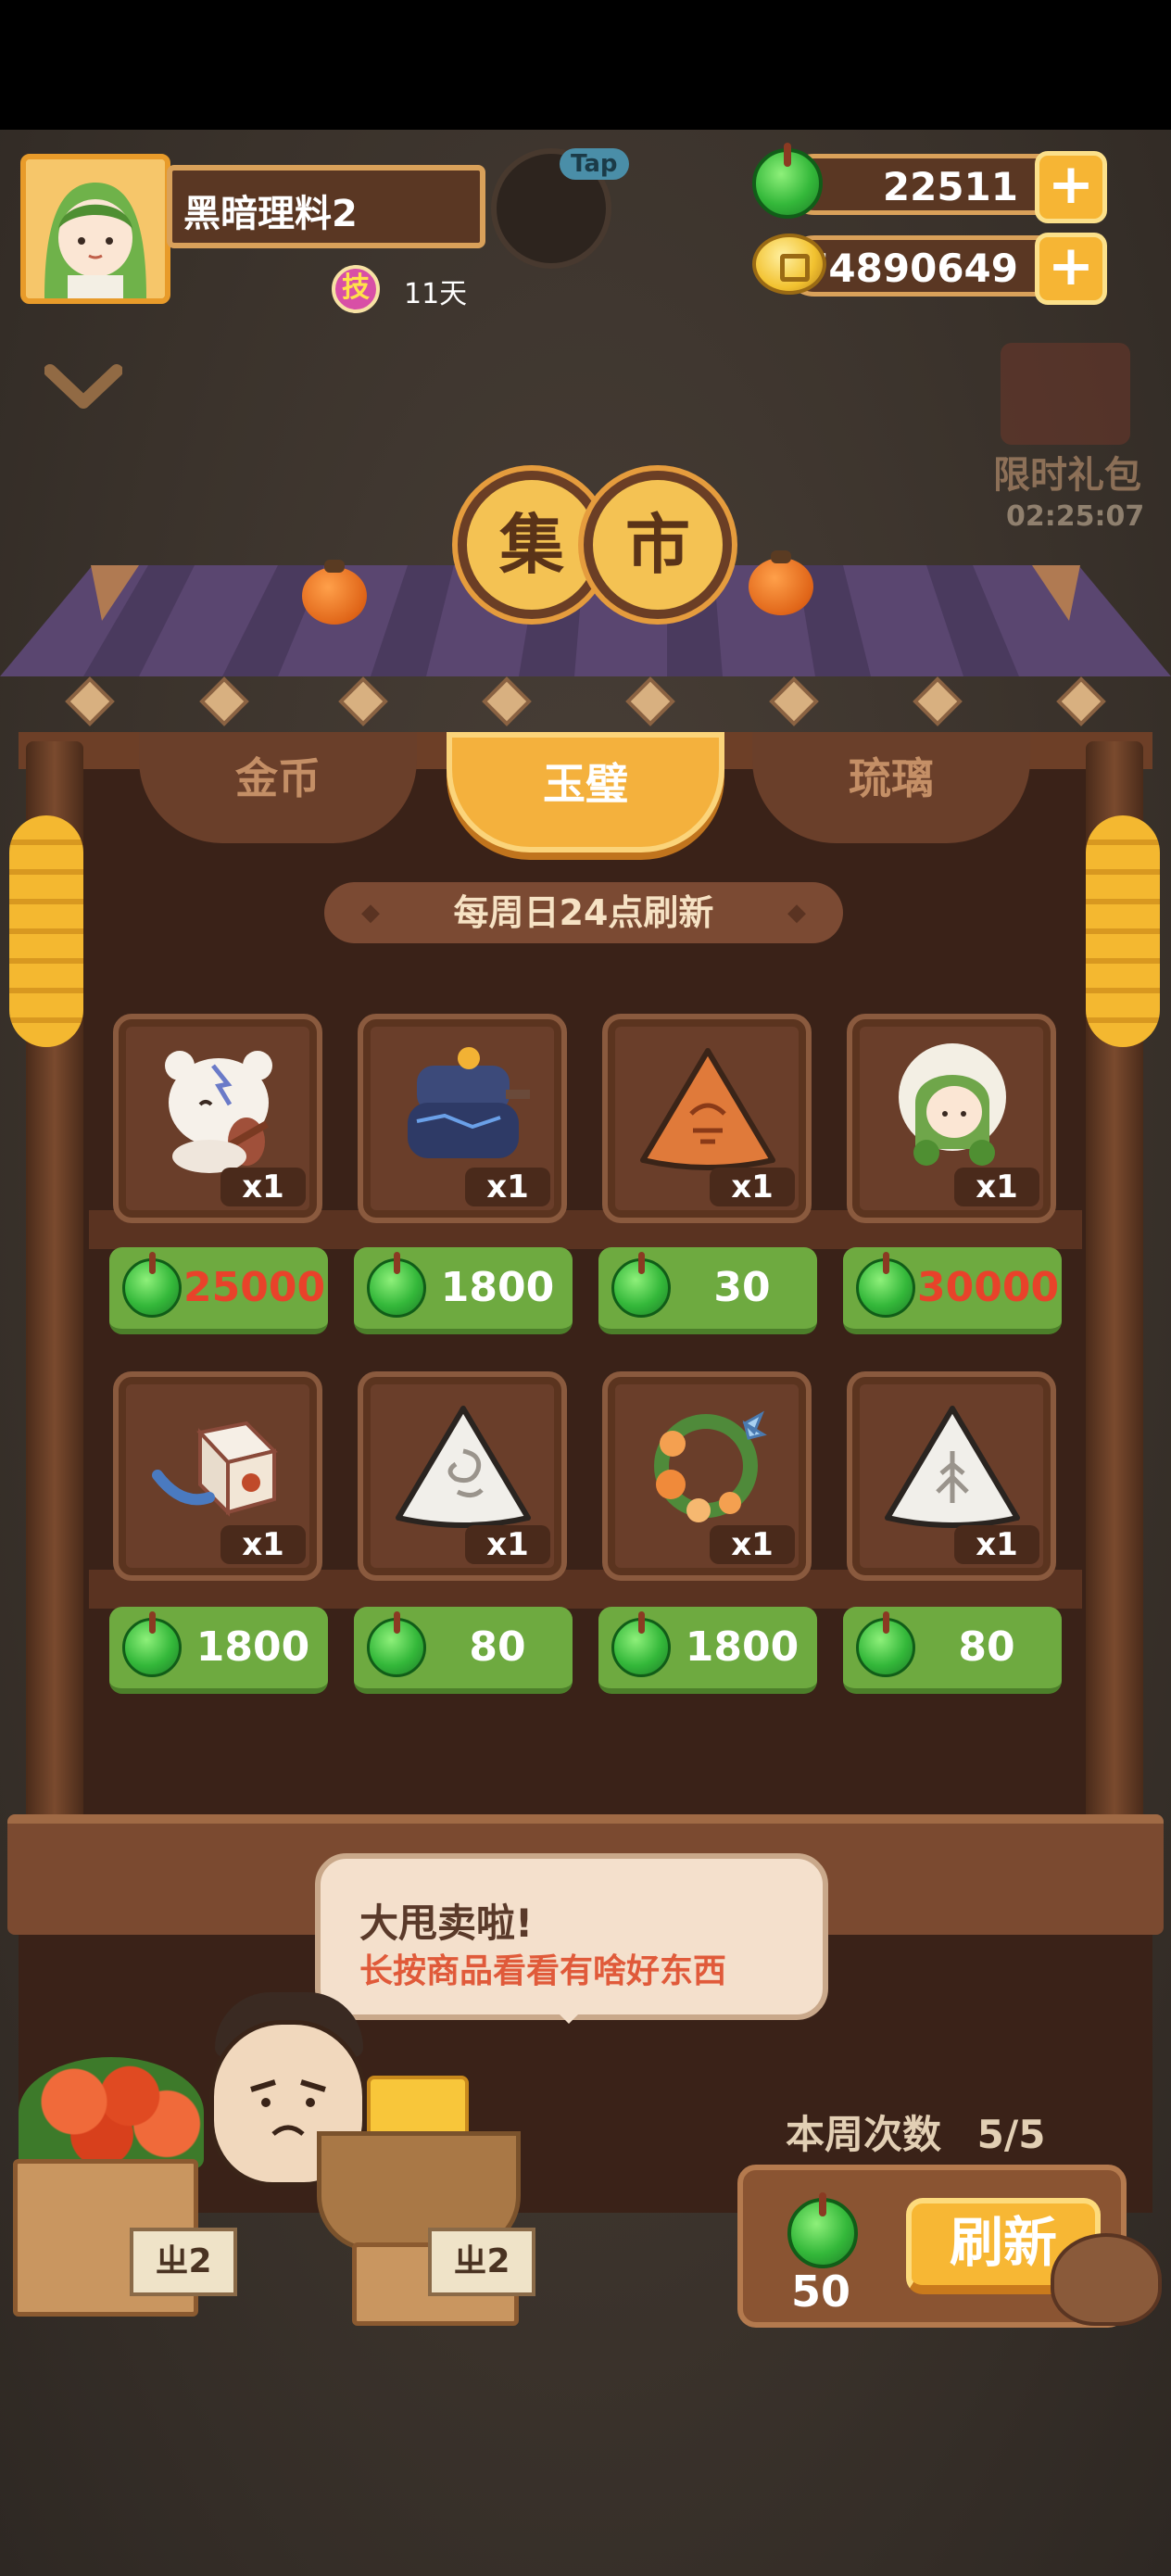 The image size is (1171, 2576). What do you see at coordinates (708, 1109) in the screenshot?
I see `orange-rice-ball-icon` at bounding box center [708, 1109].